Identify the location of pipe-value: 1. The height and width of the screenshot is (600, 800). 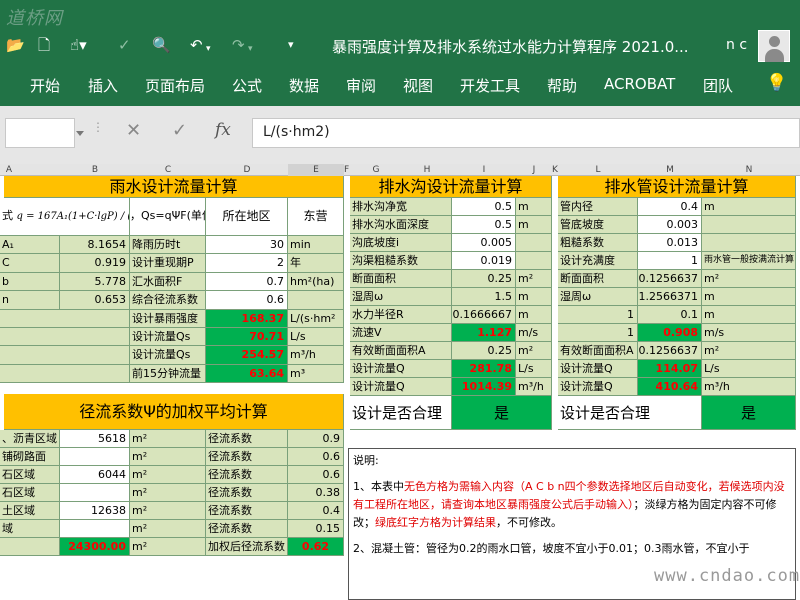
(670, 261).